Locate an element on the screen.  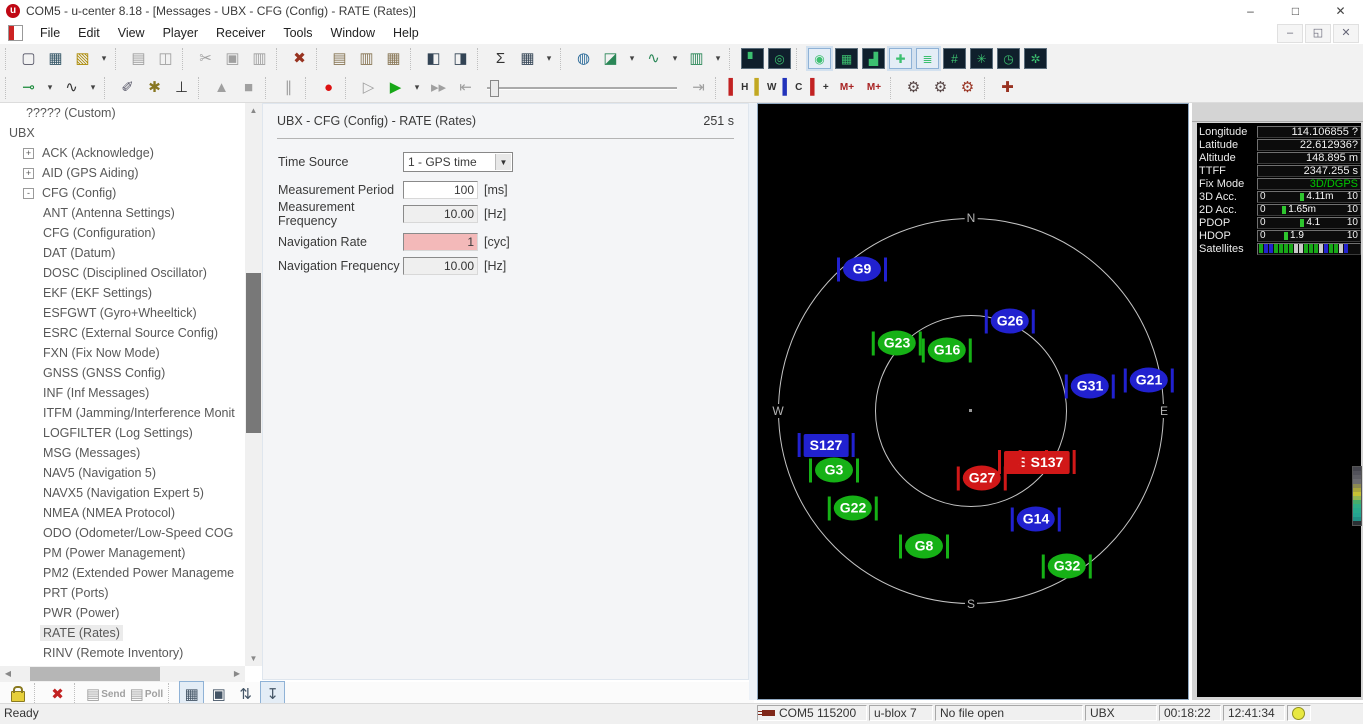
histogram-view-dropdown: ▾ is located at coordinates (718, 59).